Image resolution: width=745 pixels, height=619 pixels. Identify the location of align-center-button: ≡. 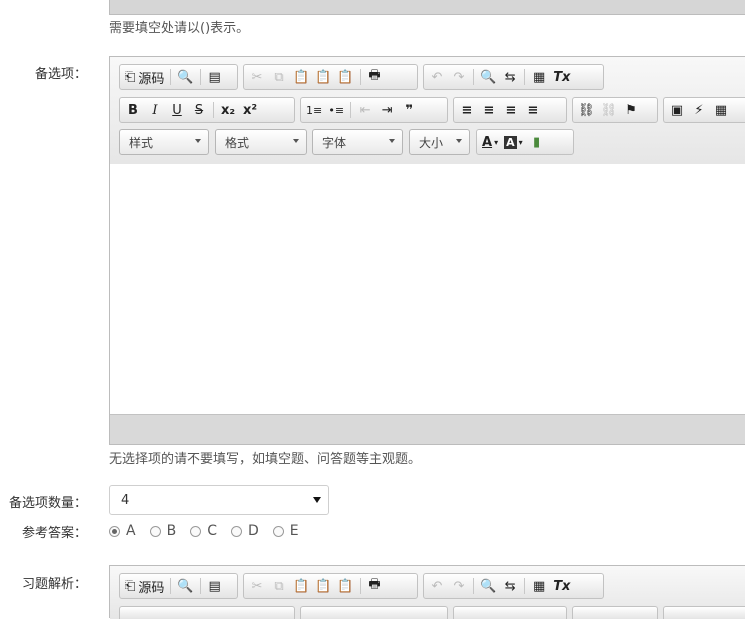
(489, 110).